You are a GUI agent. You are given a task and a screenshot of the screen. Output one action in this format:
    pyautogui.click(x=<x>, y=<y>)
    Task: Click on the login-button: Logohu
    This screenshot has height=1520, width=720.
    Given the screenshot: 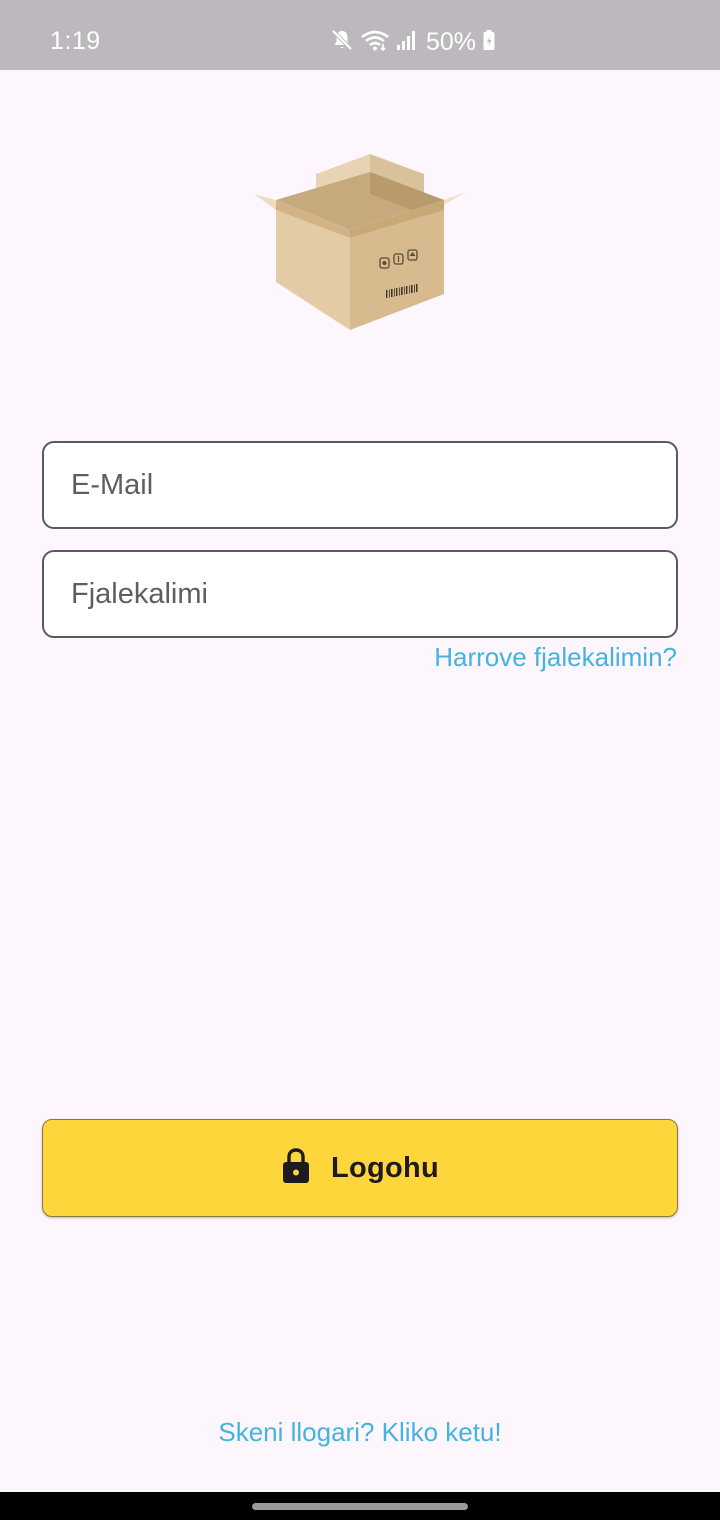 What is the action you would take?
    pyautogui.click(x=360, y=1168)
    